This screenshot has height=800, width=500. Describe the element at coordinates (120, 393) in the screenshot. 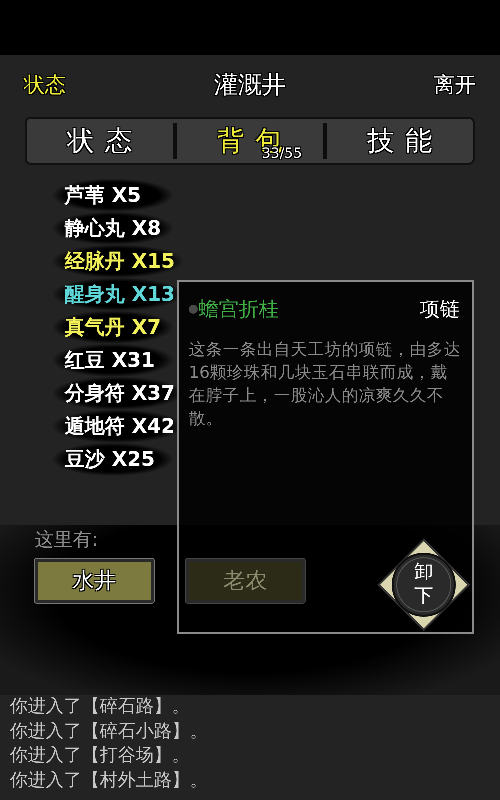

I see `inventory-item: 分身符 X37` at that location.